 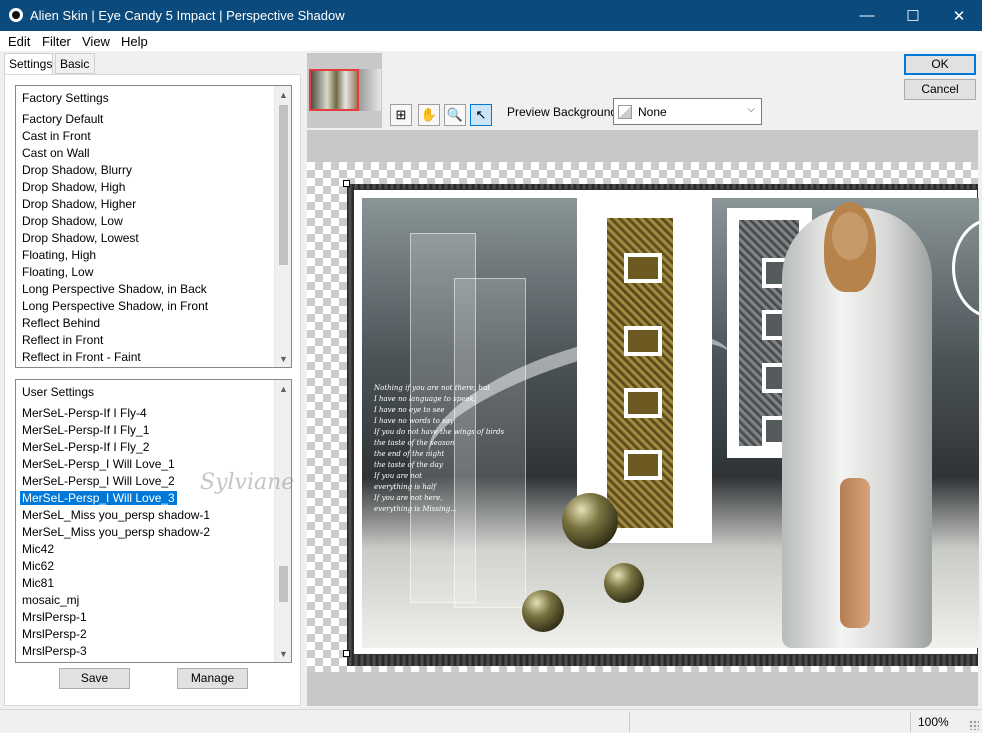 I want to click on factory-settings-item: Drop Shadow, Higher, so click(x=79, y=204).